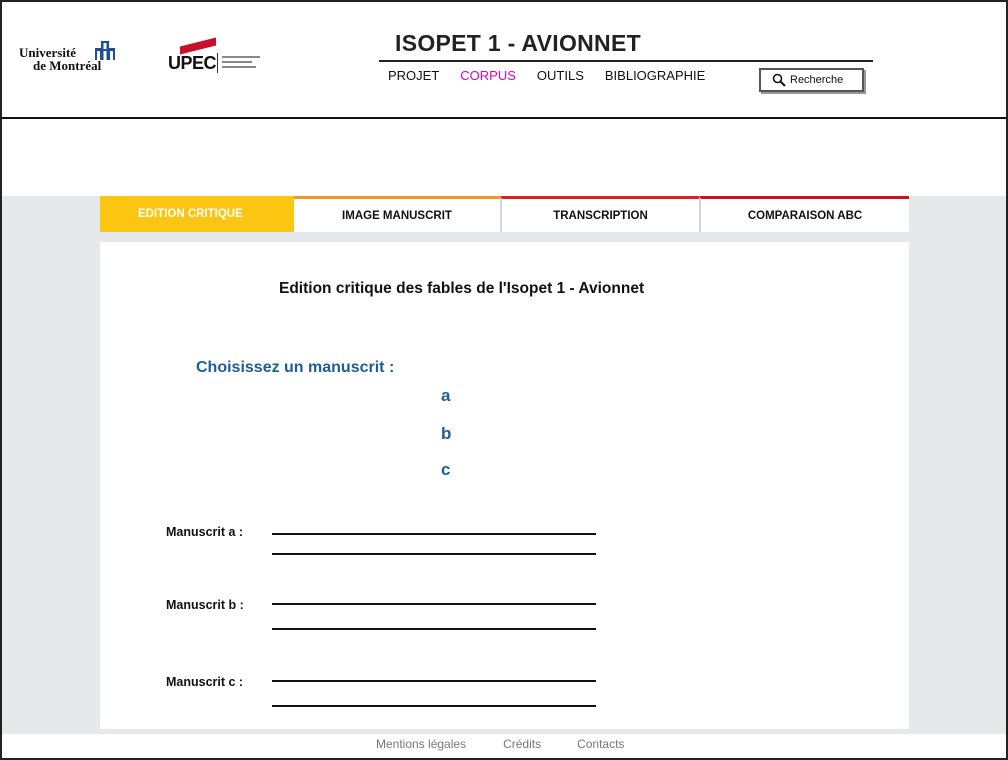 The width and height of the screenshot is (1008, 760). I want to click on search-button: Recherche, so click(811, 80).